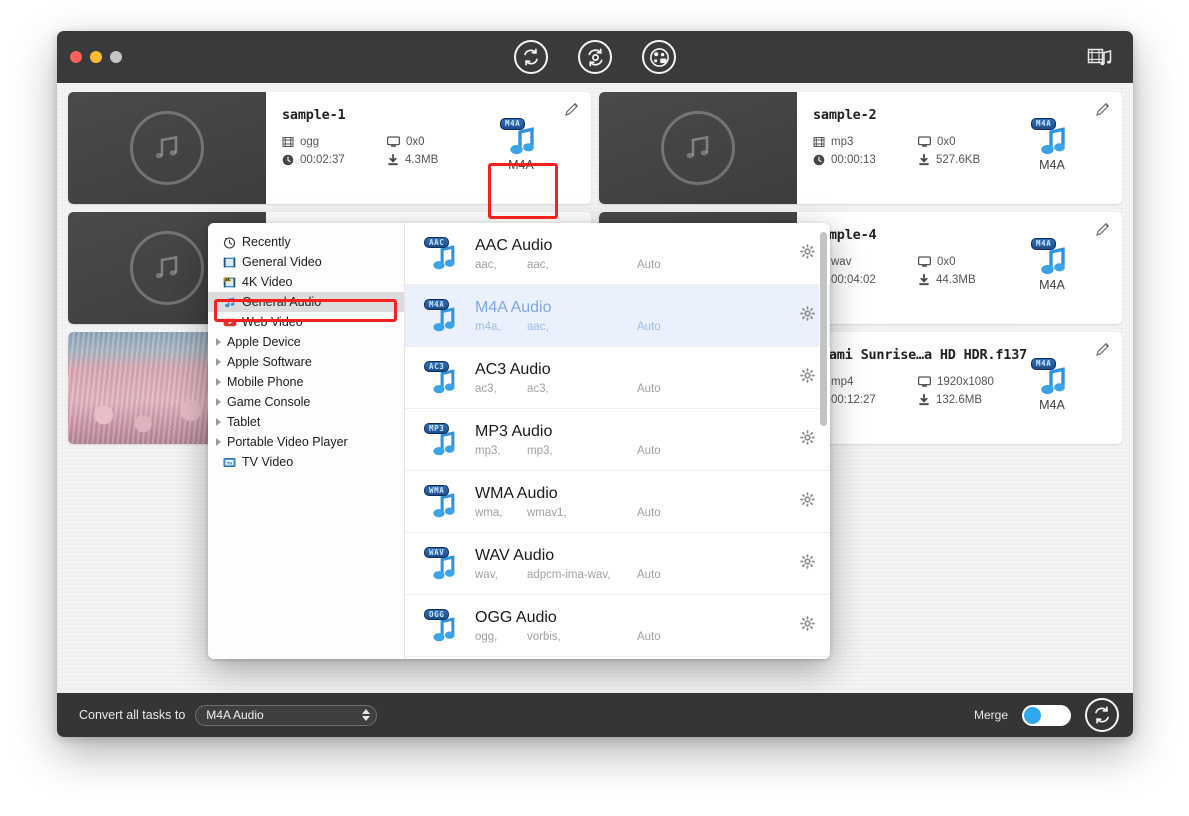 Image resolution: width=1189 pixels, height=816 pixels. What do you see at coordinates (282, 302) in the screenshot?
I see `sidebar-item-label: General Audio` at bounding box center [282, 302].